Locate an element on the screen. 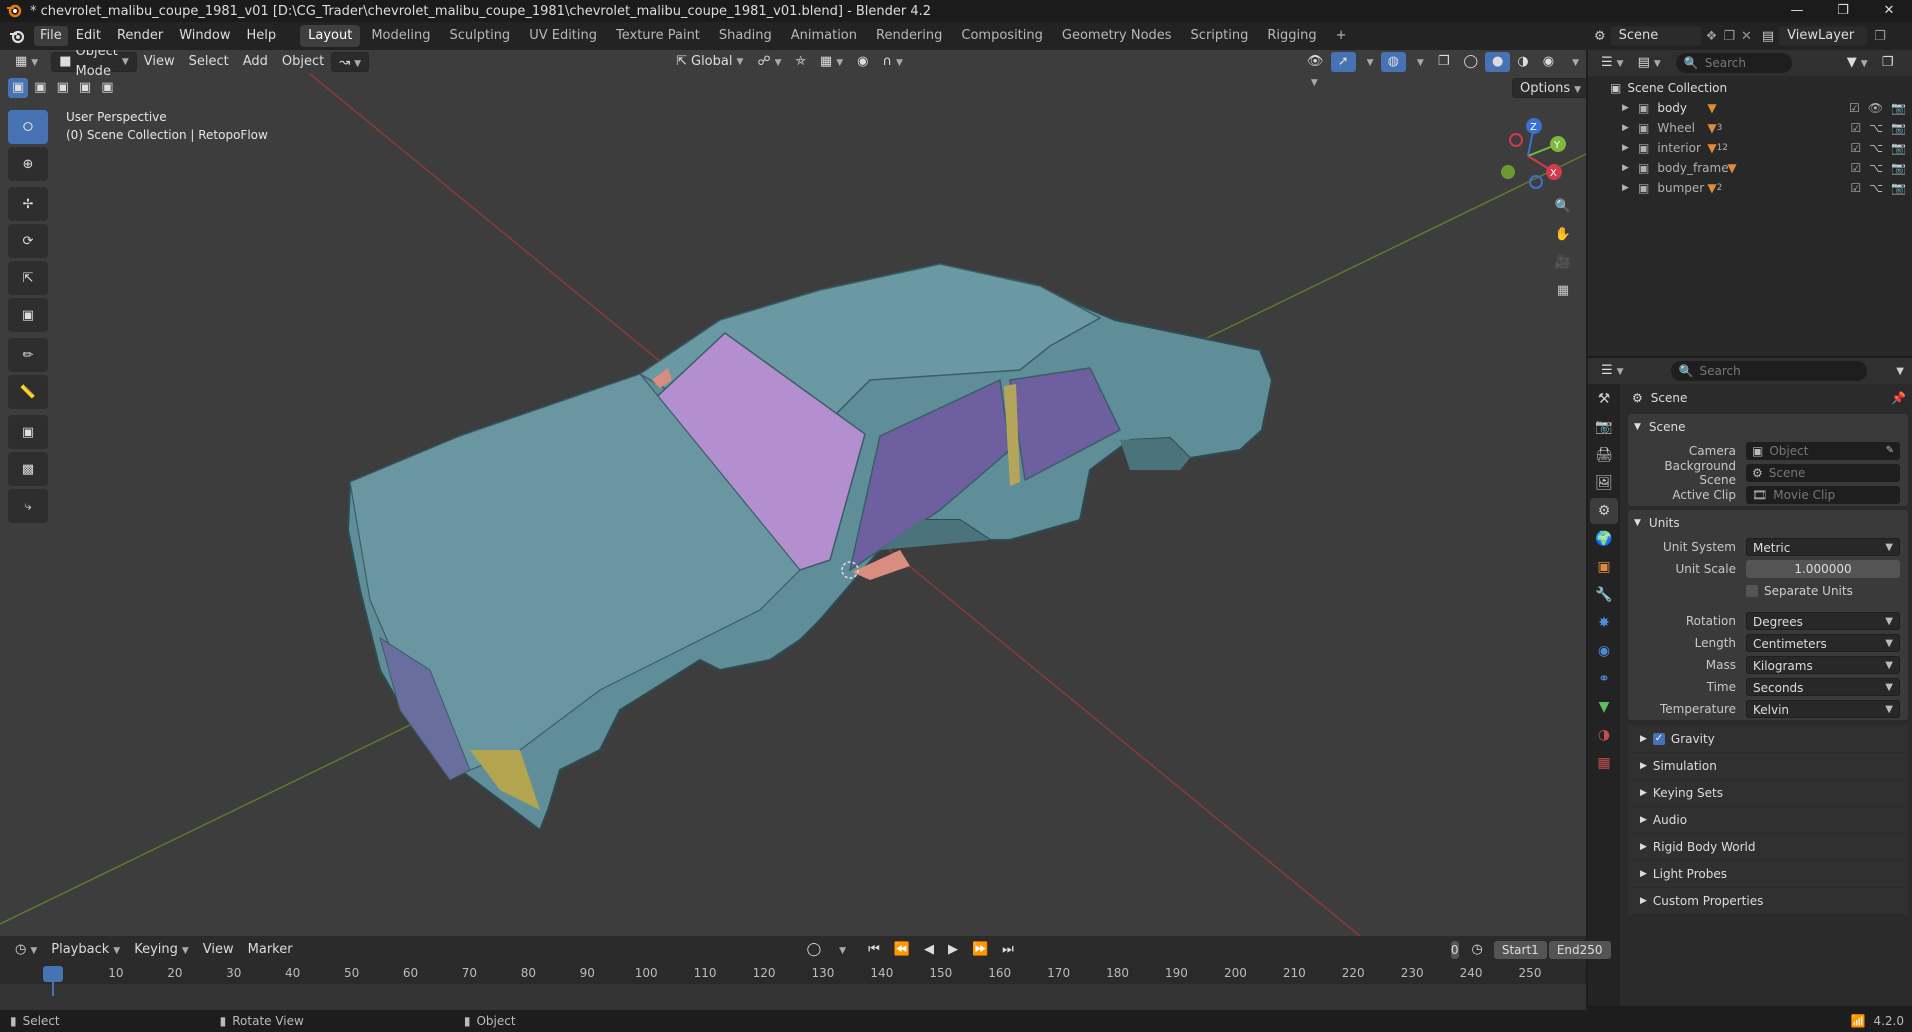 Image resolution: width=1912 pixels, height=1032 pixels. length-dropdown: Centimeters ▼ is located at coordinates (1823, 643).